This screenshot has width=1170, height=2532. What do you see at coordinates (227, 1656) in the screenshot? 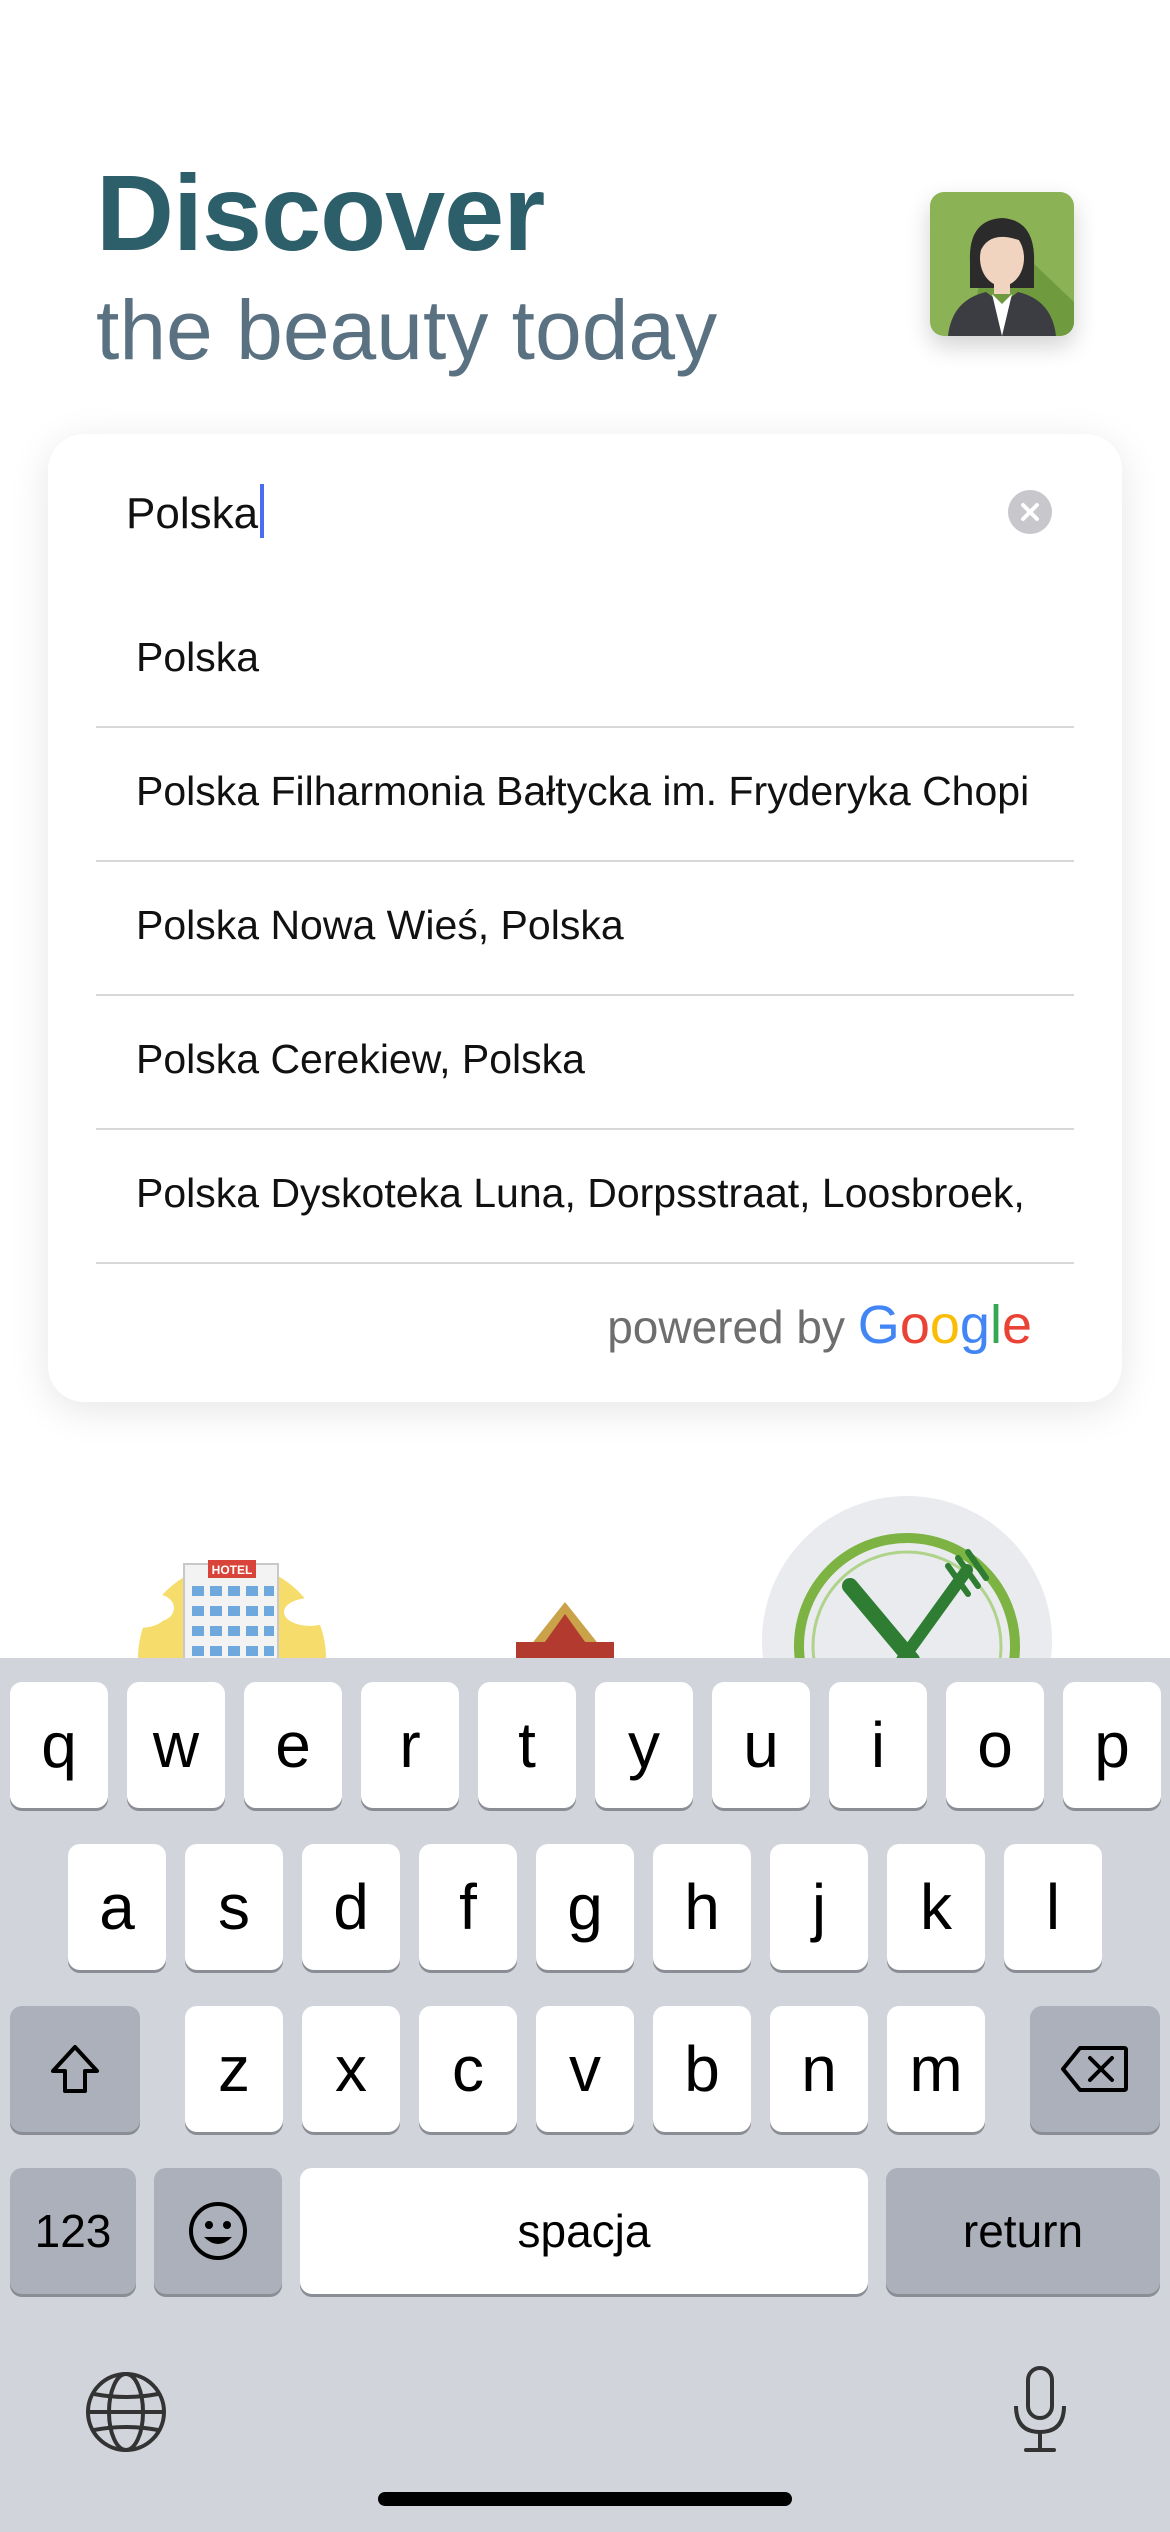
I see `hotel-icon: HOTEL` at bounding box center [227, 1656].